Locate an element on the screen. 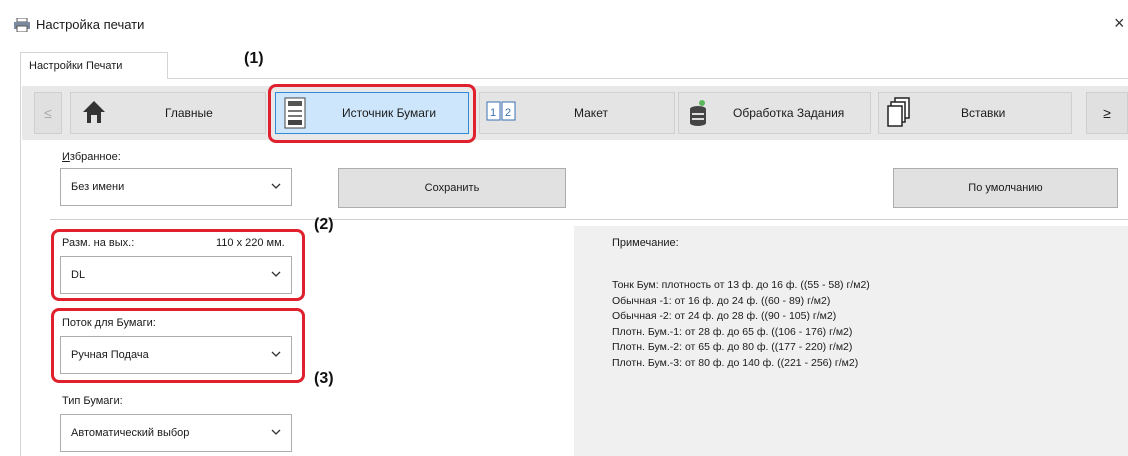 The image size is (1128, 456). section-divider is located at coordinates (589, 219).